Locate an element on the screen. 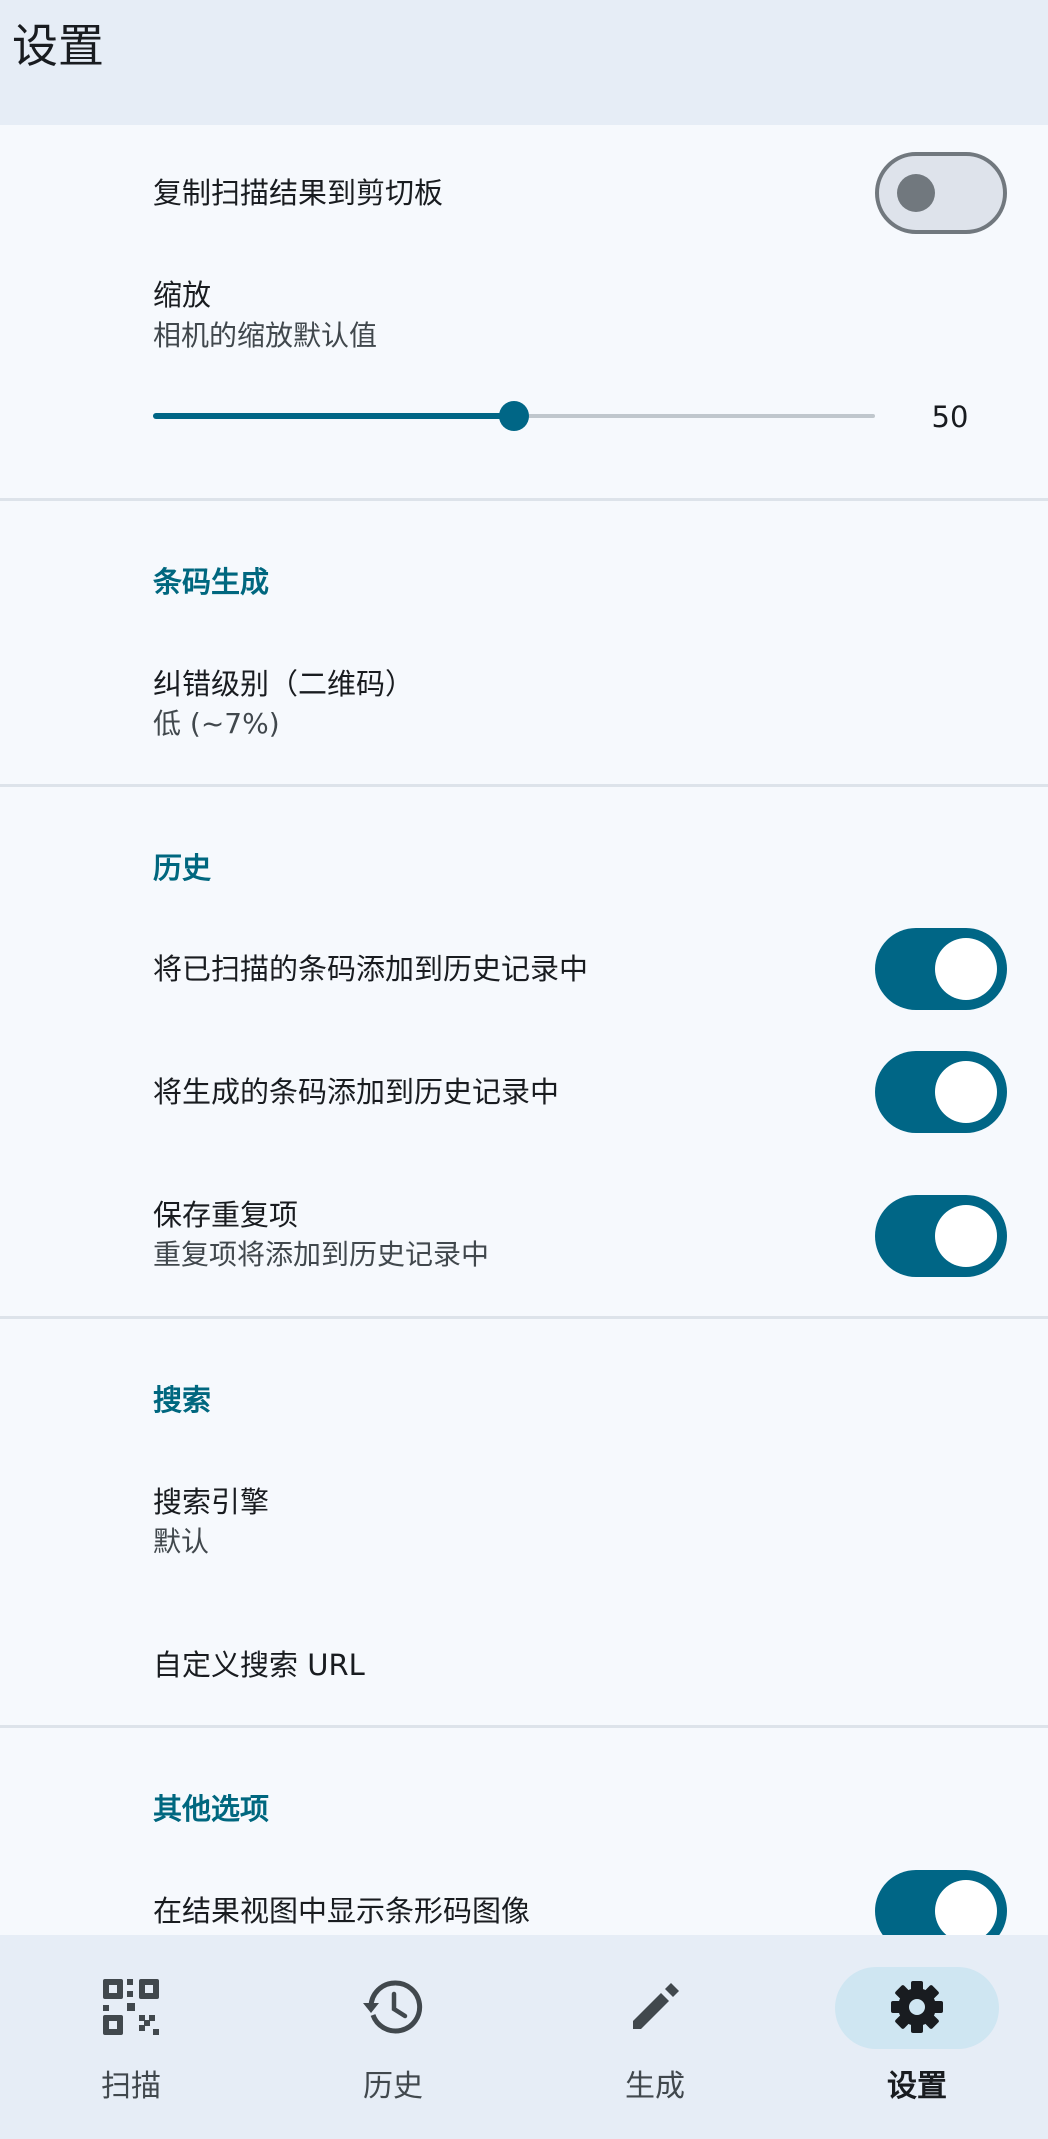 This screenshot has width=1048, height=2139. pencil-icon is located at coordinates (655, 2007).